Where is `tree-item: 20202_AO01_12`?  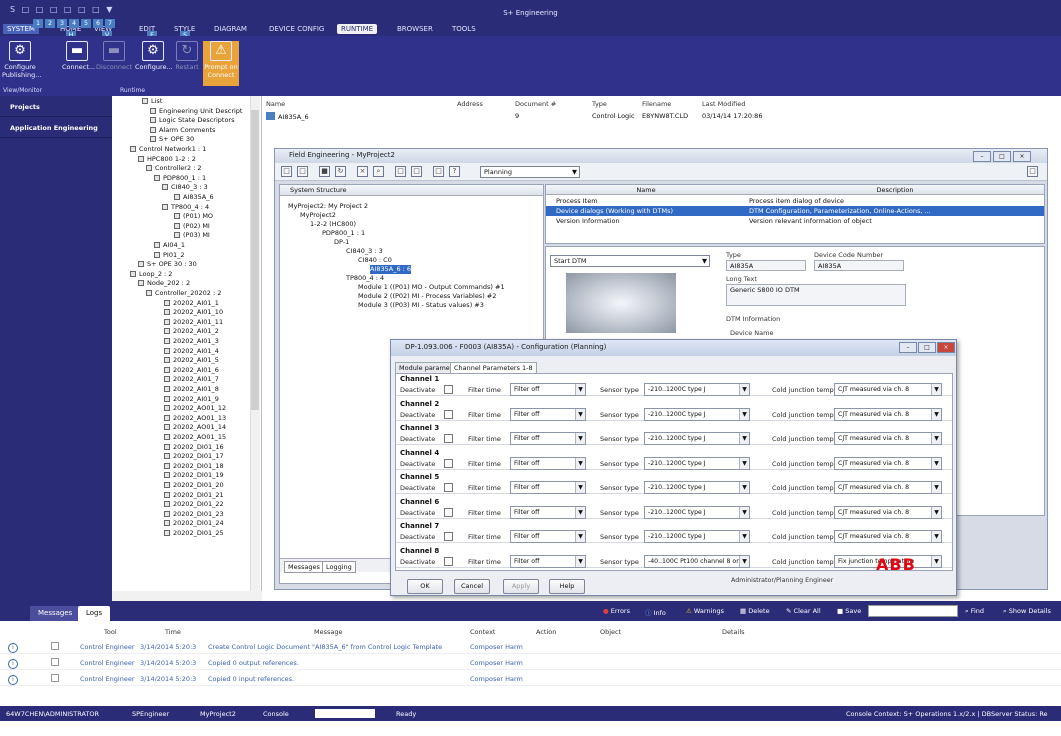 tree-item: 20202_AO01_12 is located at coordinates (195, 408).